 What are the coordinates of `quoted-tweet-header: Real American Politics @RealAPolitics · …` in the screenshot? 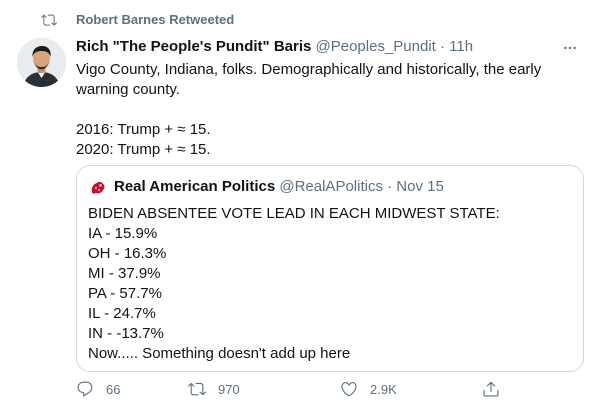 It's located at (279, 186).